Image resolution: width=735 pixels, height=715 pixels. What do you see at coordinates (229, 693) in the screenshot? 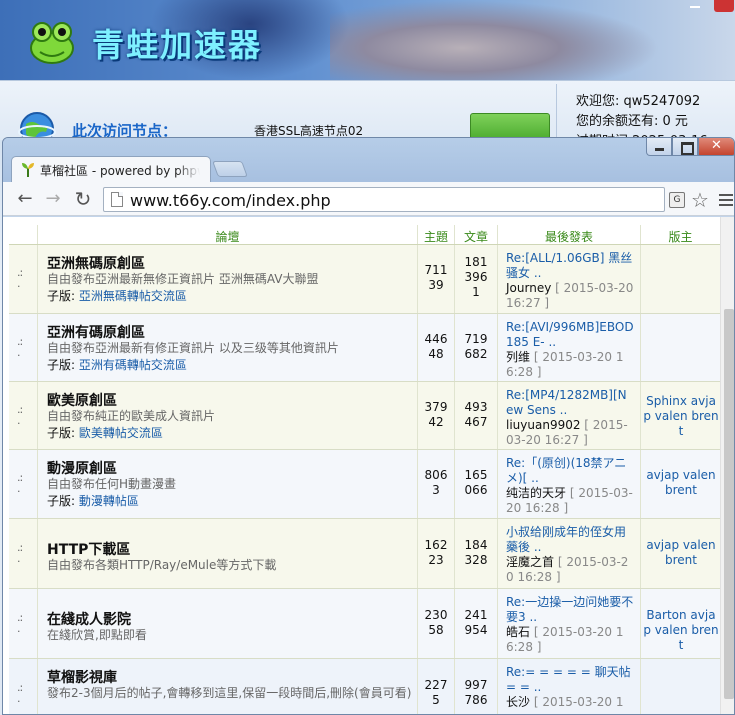
I see `forum-description: 發布2-3個月后的帖子,會轉移到這里,保留一段時間后,刪除(會員可看)` at bounding box center [229, 693].